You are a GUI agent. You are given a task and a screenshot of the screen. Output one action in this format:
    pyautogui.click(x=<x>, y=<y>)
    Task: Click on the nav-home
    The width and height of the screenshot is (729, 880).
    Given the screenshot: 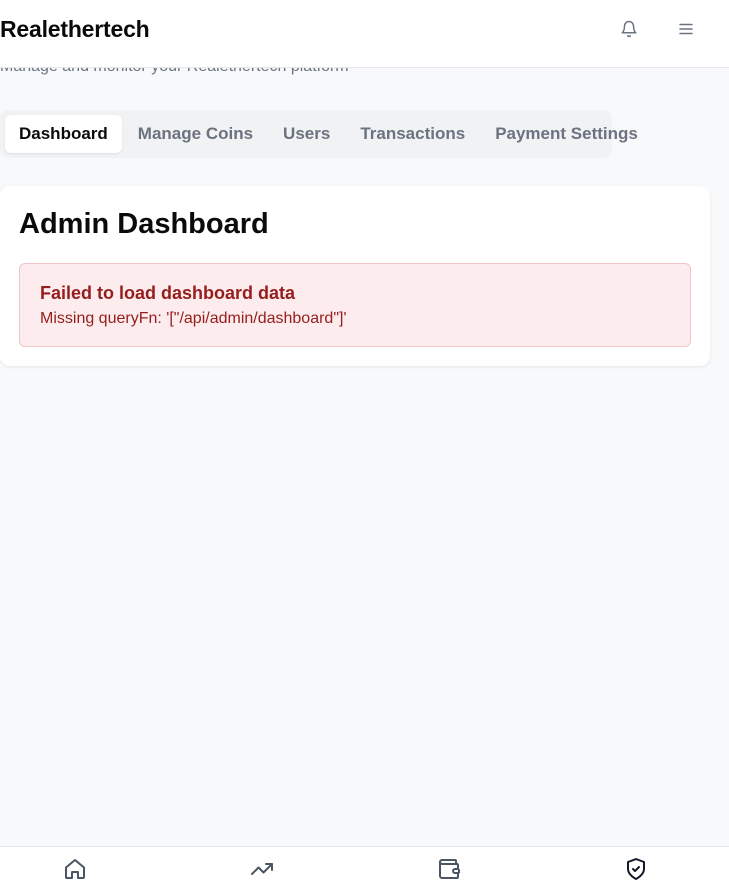 What is the action you would take?
    pyautogui.click(x=75, y=868)
    